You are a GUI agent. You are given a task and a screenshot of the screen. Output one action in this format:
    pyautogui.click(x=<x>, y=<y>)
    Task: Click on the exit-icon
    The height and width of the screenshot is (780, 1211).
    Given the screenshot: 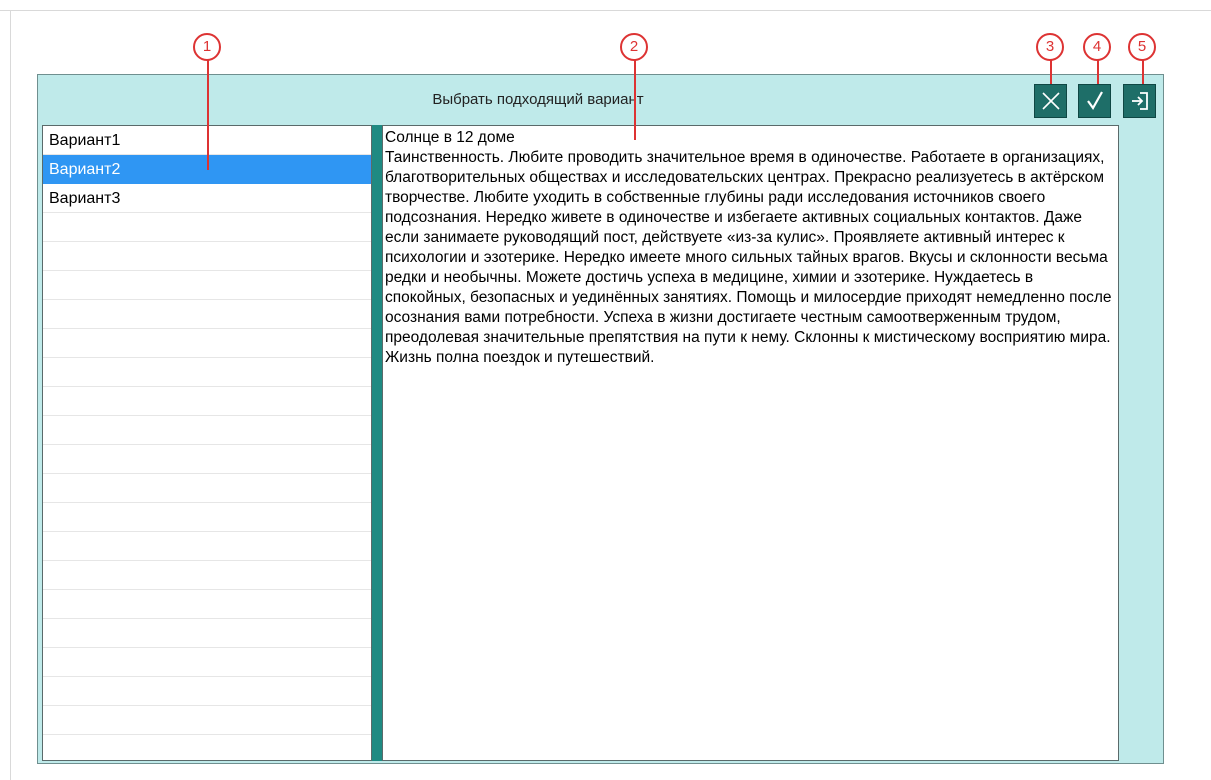 What is the action you would take?
    pyautogui.click(x=1139, y=101)
    